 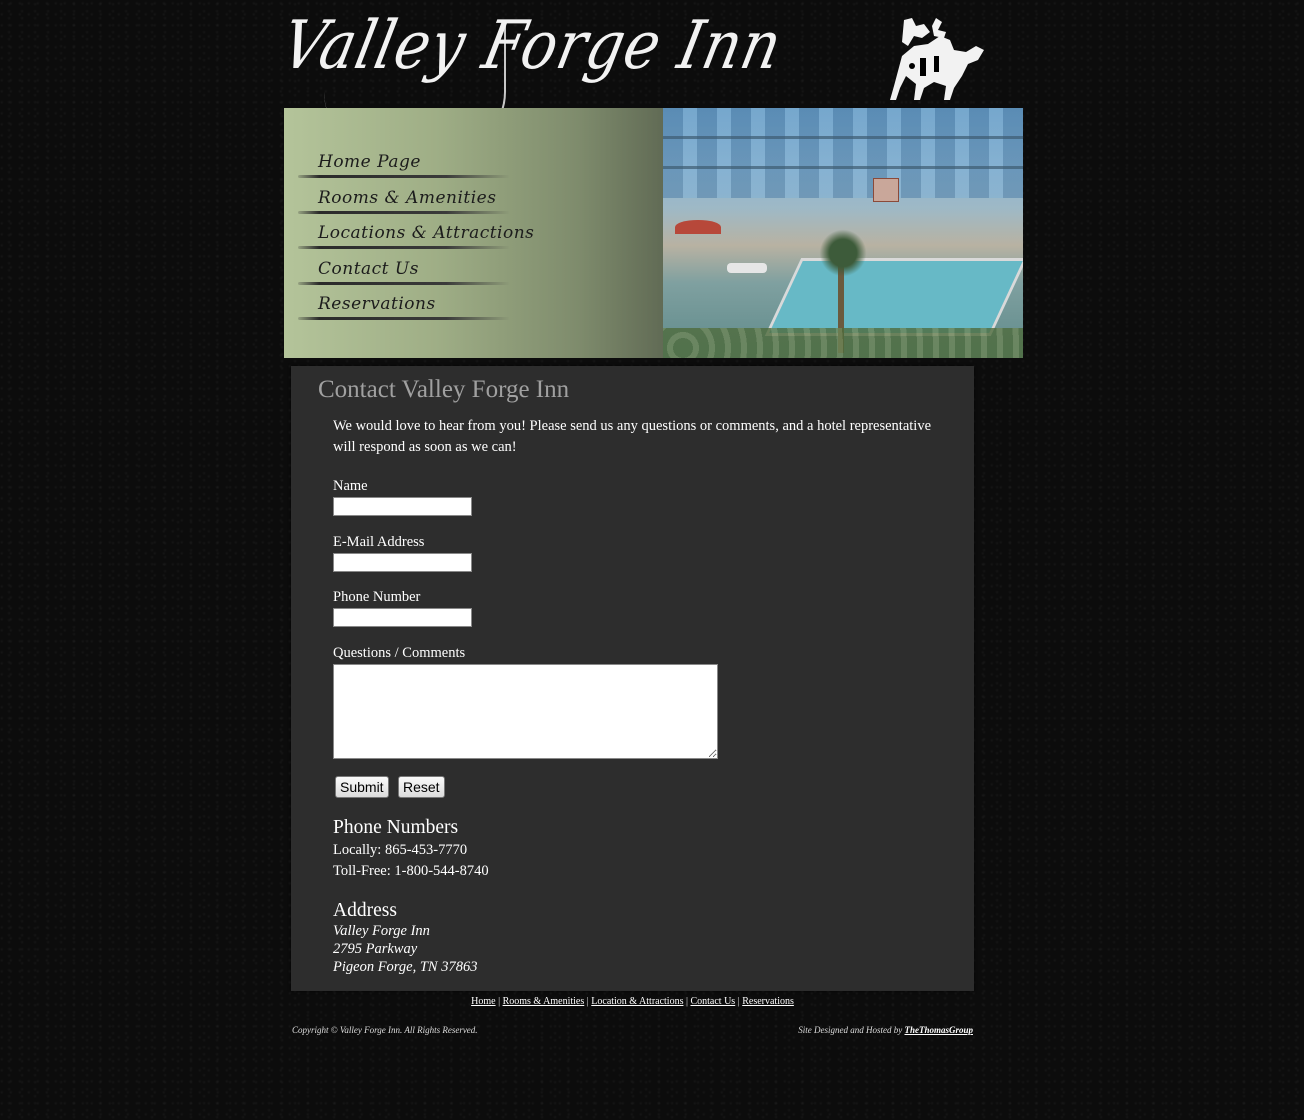 I want to click on address-line-2: 2795 Parkway, so click(x=375, y=949).